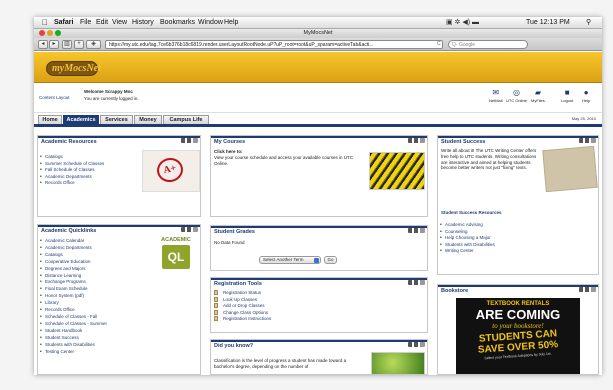  Describe the element at coordinates (242, 300) in the screenshot. I see `reg-link-lookup: Look Up Classes` at that location.